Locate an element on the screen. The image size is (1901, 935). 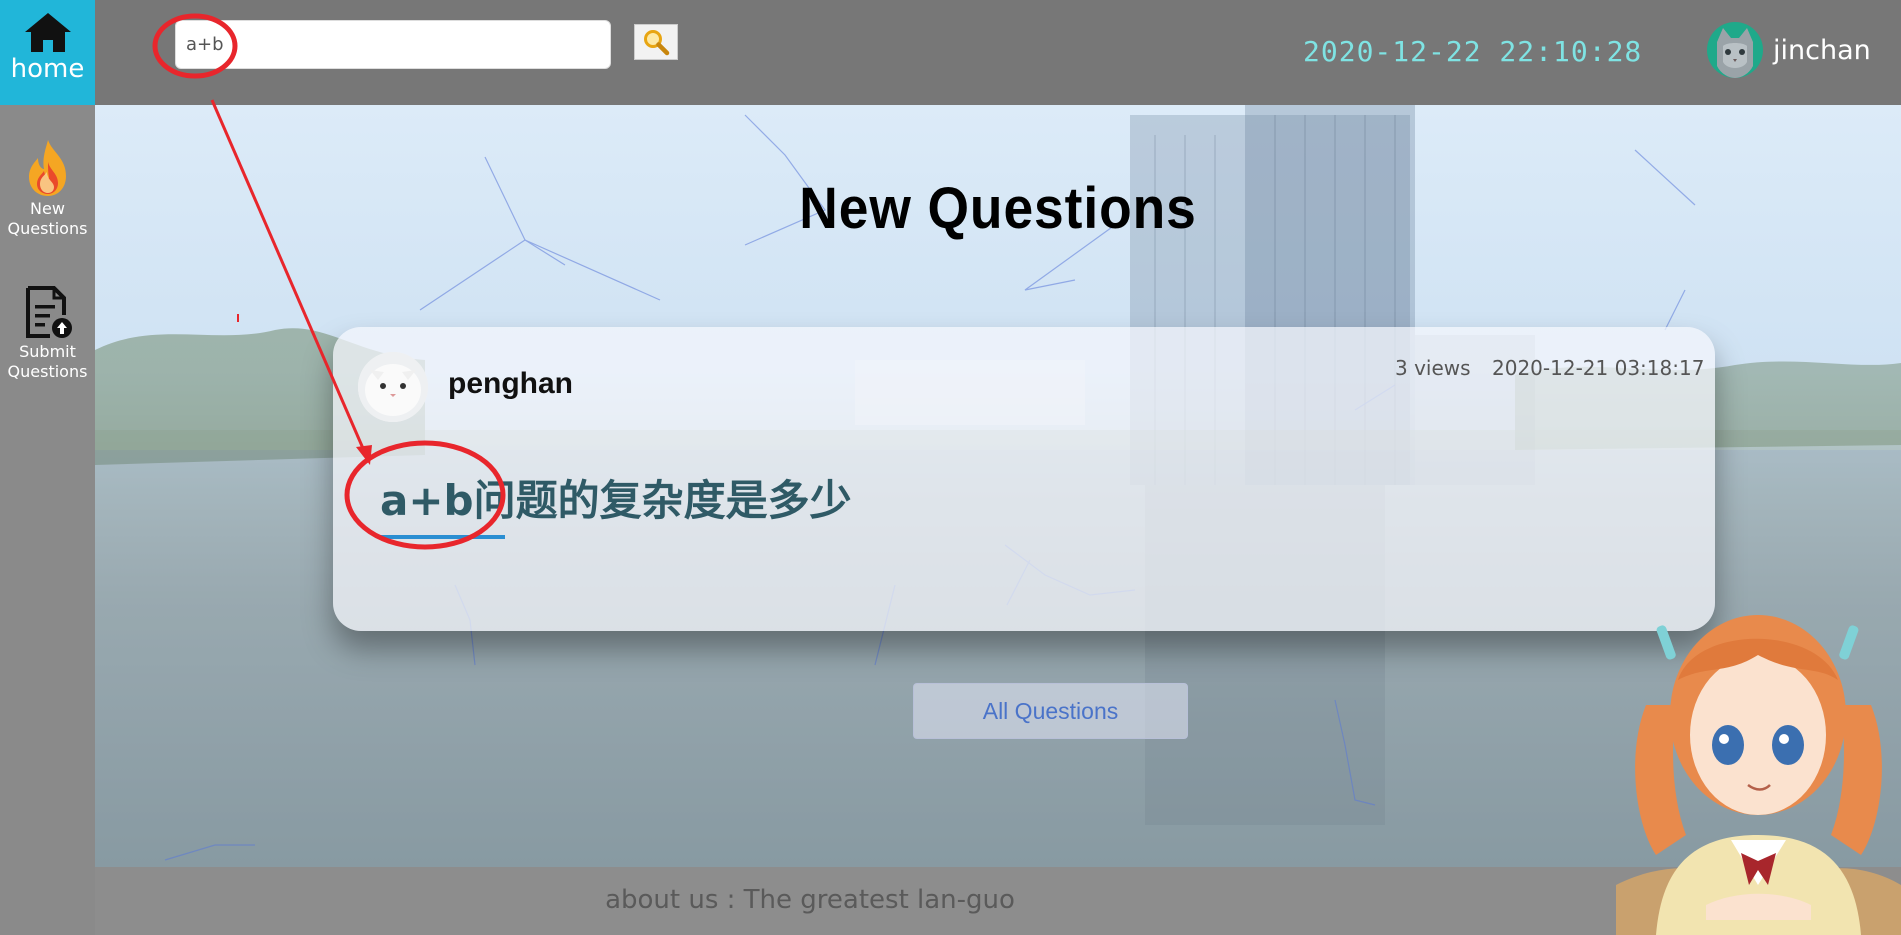
home-button: home is located at coordinates (47, 52).